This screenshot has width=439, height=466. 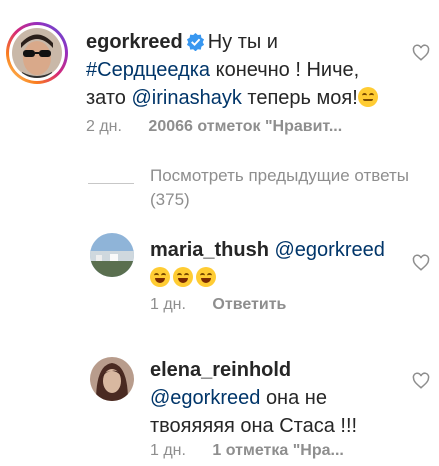 What do you see at coordinates (195, 41) in the screenshot?
I see `verified-badge-icon` at bounding box center [195, 41].